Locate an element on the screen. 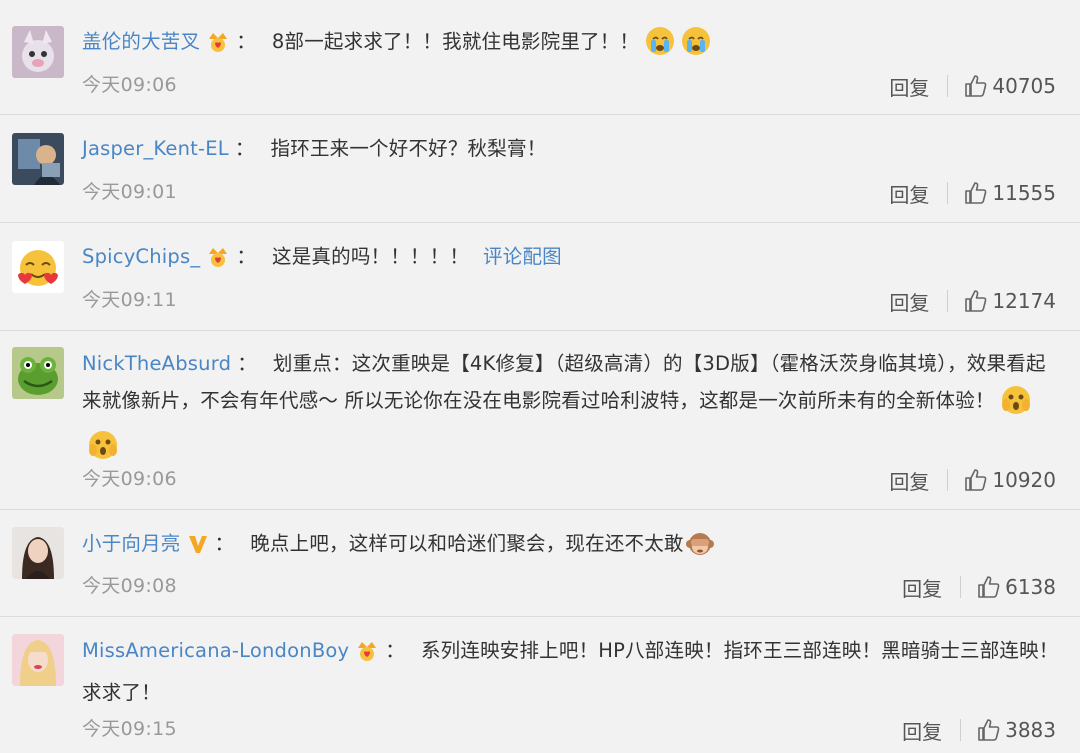  comment-actions: 回复 11555 is located at coordinates (972, 193).